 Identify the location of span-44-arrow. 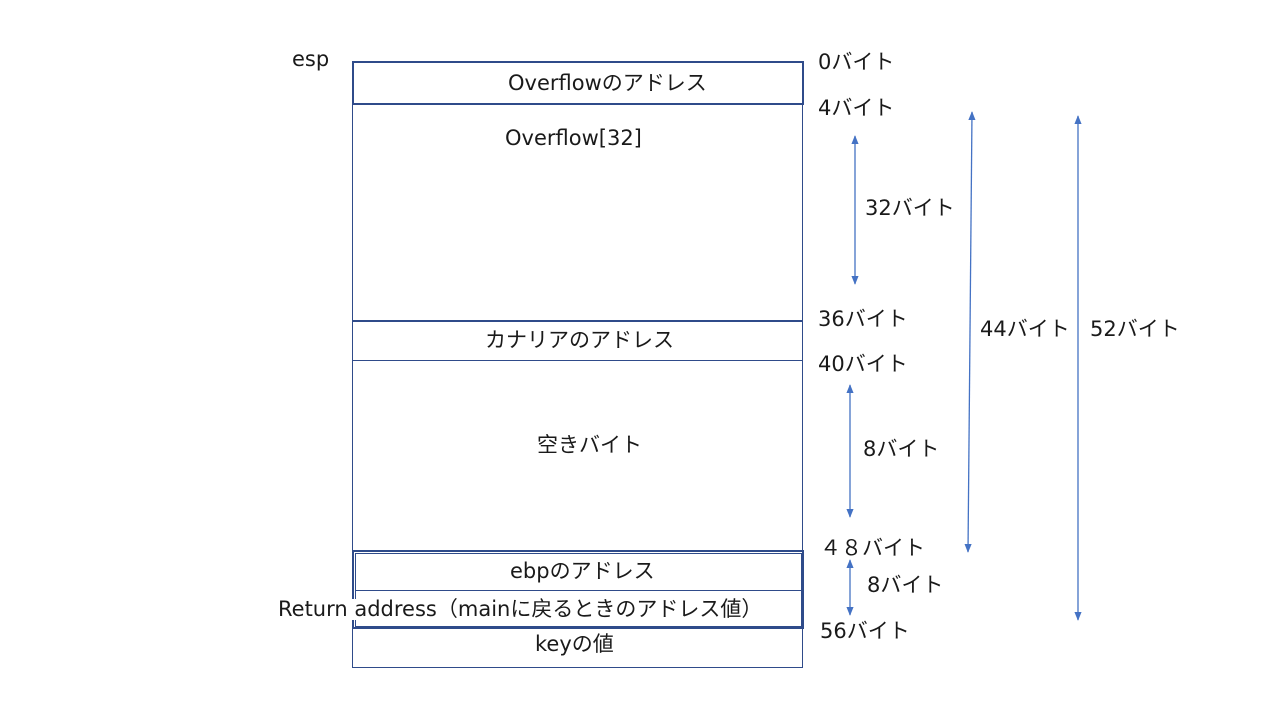
(970, 332).